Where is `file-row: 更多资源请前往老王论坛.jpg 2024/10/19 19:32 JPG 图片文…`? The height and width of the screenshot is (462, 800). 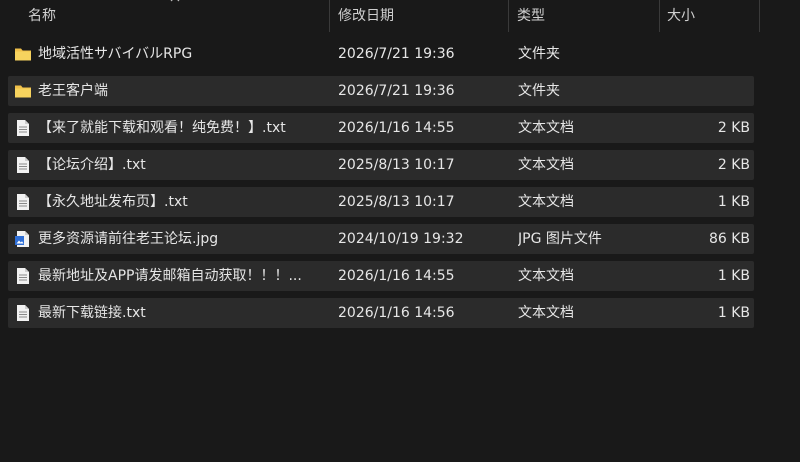 file-row: 更多资源请前往老王论坛.jpg 2024/10/19 19:32 JPG 图片文… is located at coordinates (381, 239).